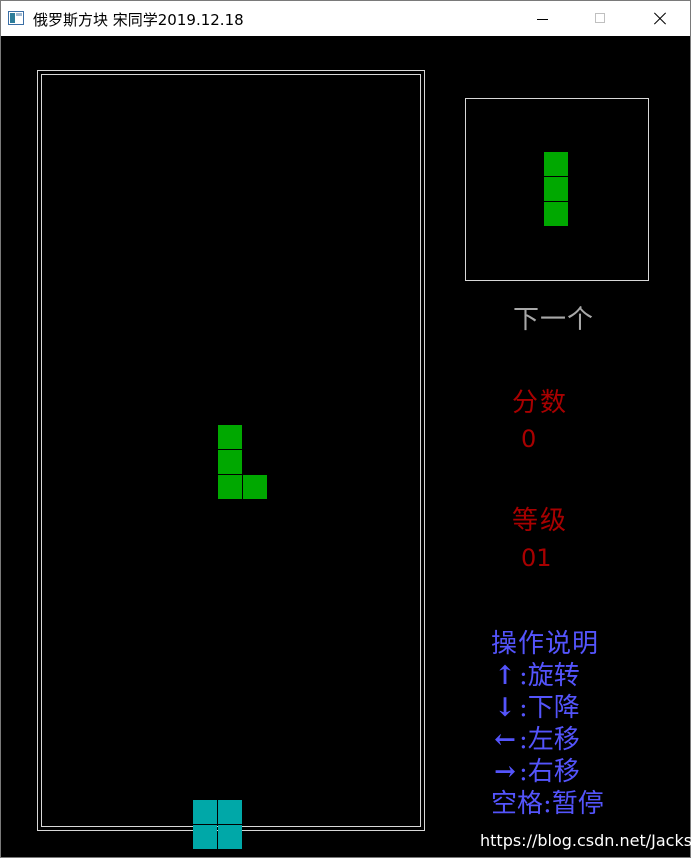 Image resolution: width=691 pixels, height=858 pixels. I want to click on score-value: 0, so click(529, 439).